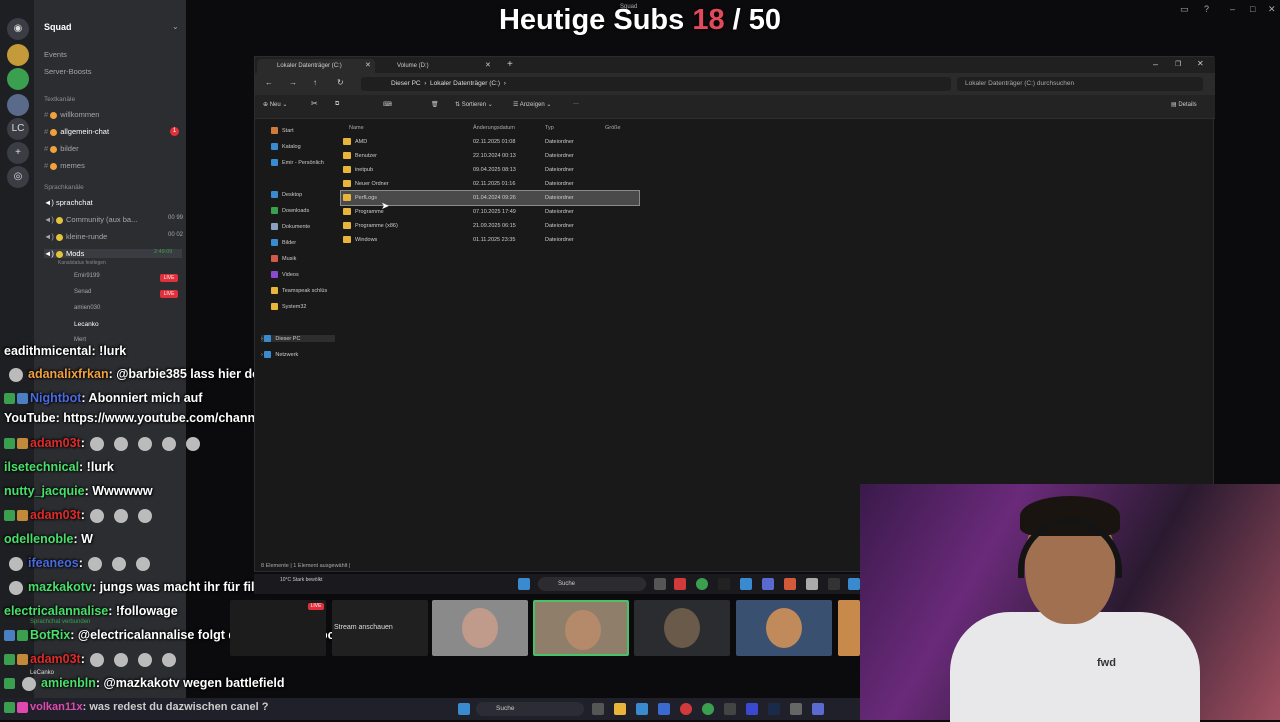  Describe the element at coordinates (18, 153) in the screenshot. I see `add-server-icon: +` at that location.